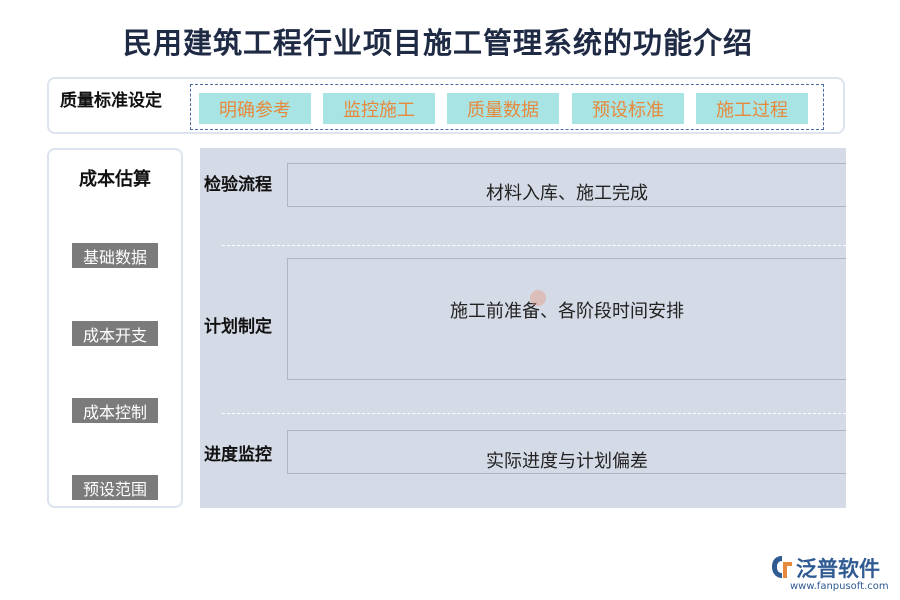 This screenshot has width=900, height=600. I want to click on process-label-inspection: 检验流程, so click(238, 185).